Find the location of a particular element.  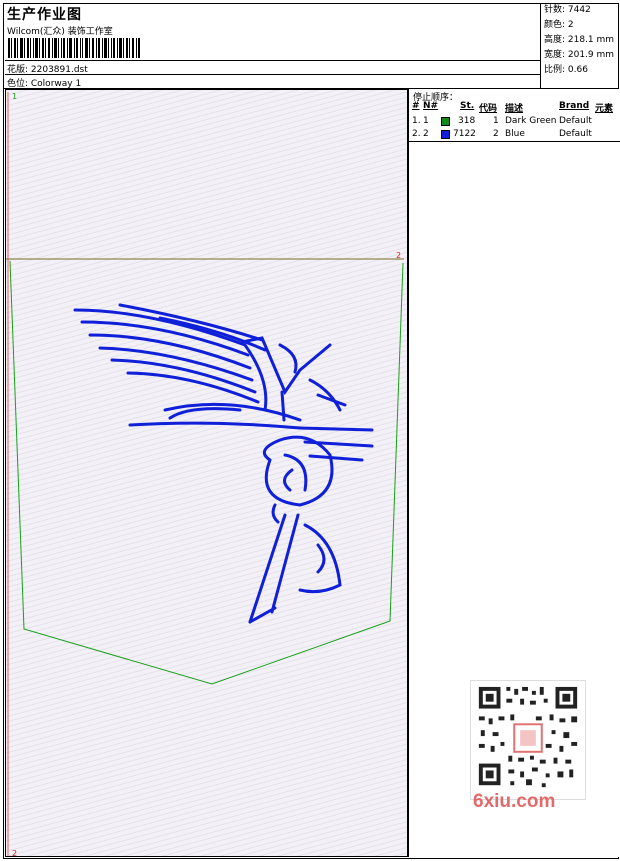

col-header-n: N# is located at coordinates (431, 106).